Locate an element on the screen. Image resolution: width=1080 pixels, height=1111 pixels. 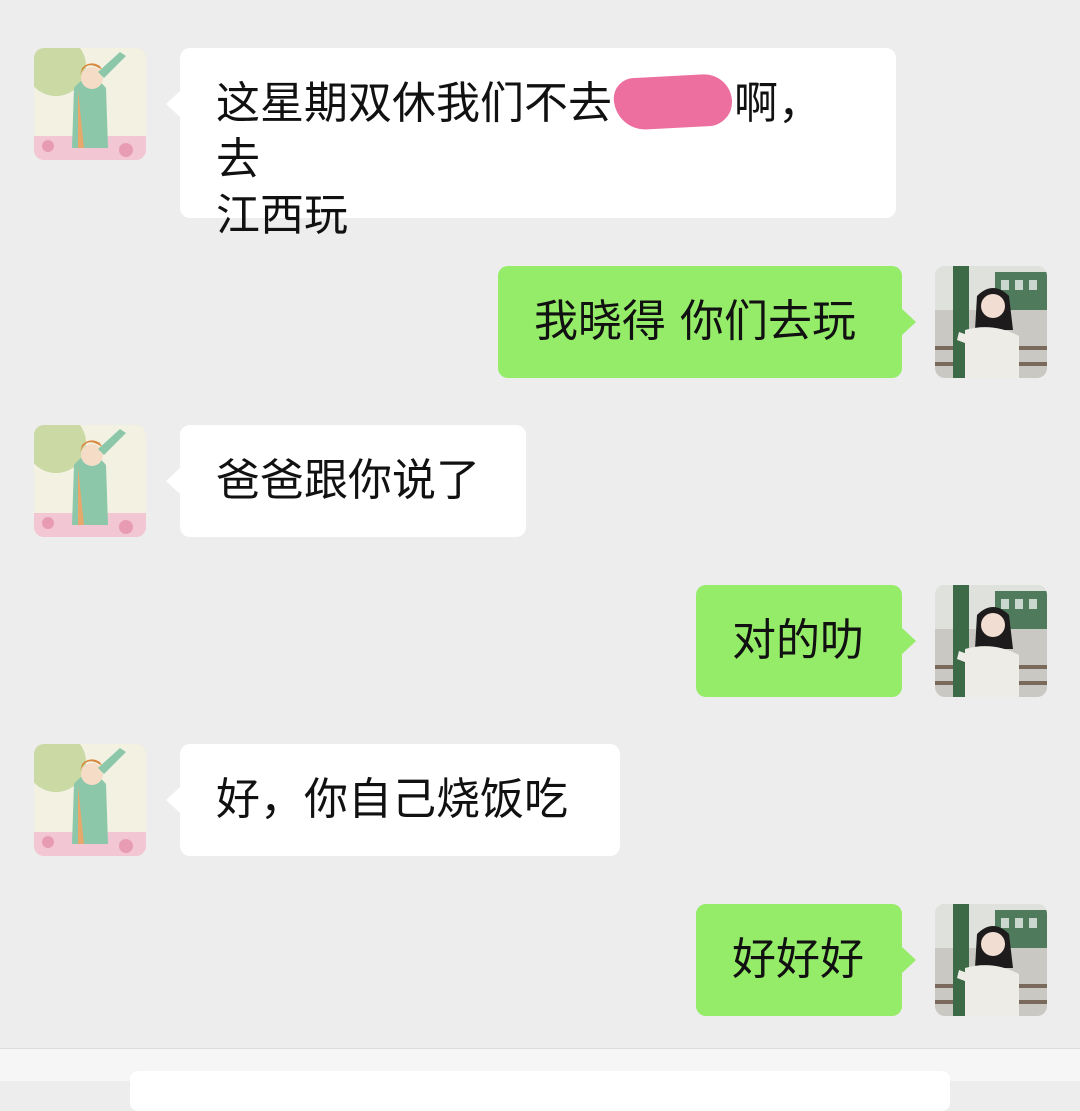
message-bubble-outgoing: 对的叻 is located at coordinates (806, 641).